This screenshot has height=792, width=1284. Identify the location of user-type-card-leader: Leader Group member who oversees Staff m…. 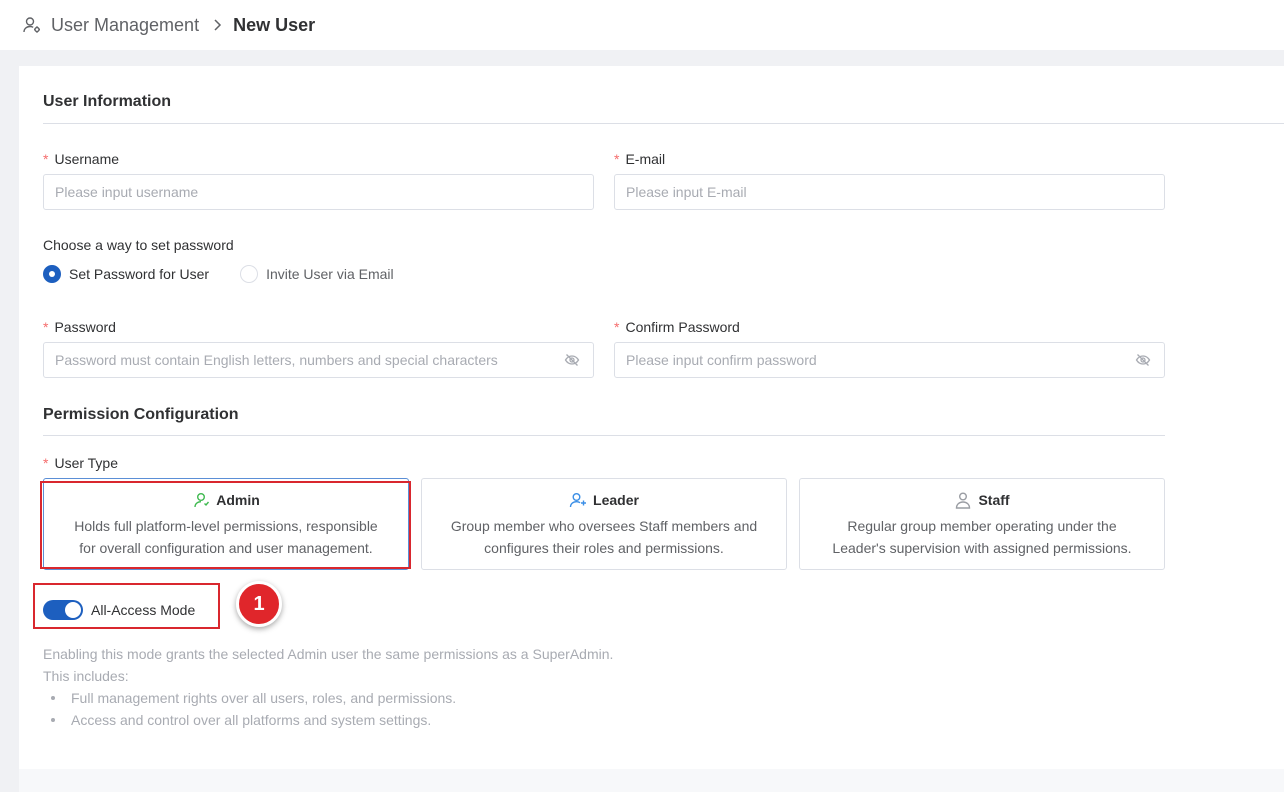
(604, 524).